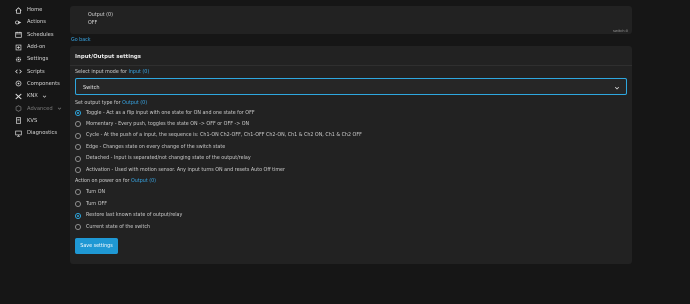  Describe the element at coordinates (35, 10) in the screenshot. I see `sidebar-item-label: Home` at that location.